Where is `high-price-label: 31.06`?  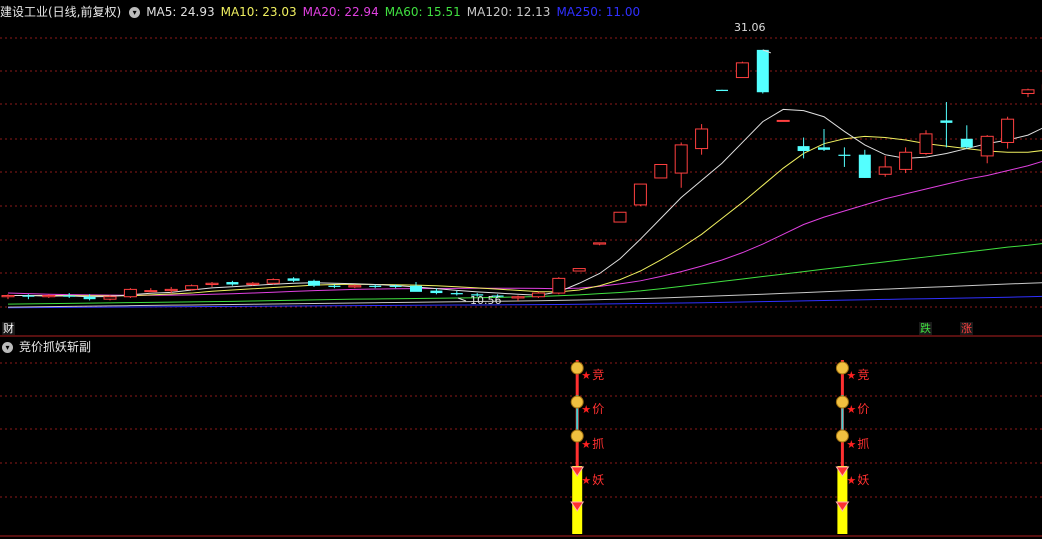 high-price-label: 31.06 is located at coordinates (750, 27).